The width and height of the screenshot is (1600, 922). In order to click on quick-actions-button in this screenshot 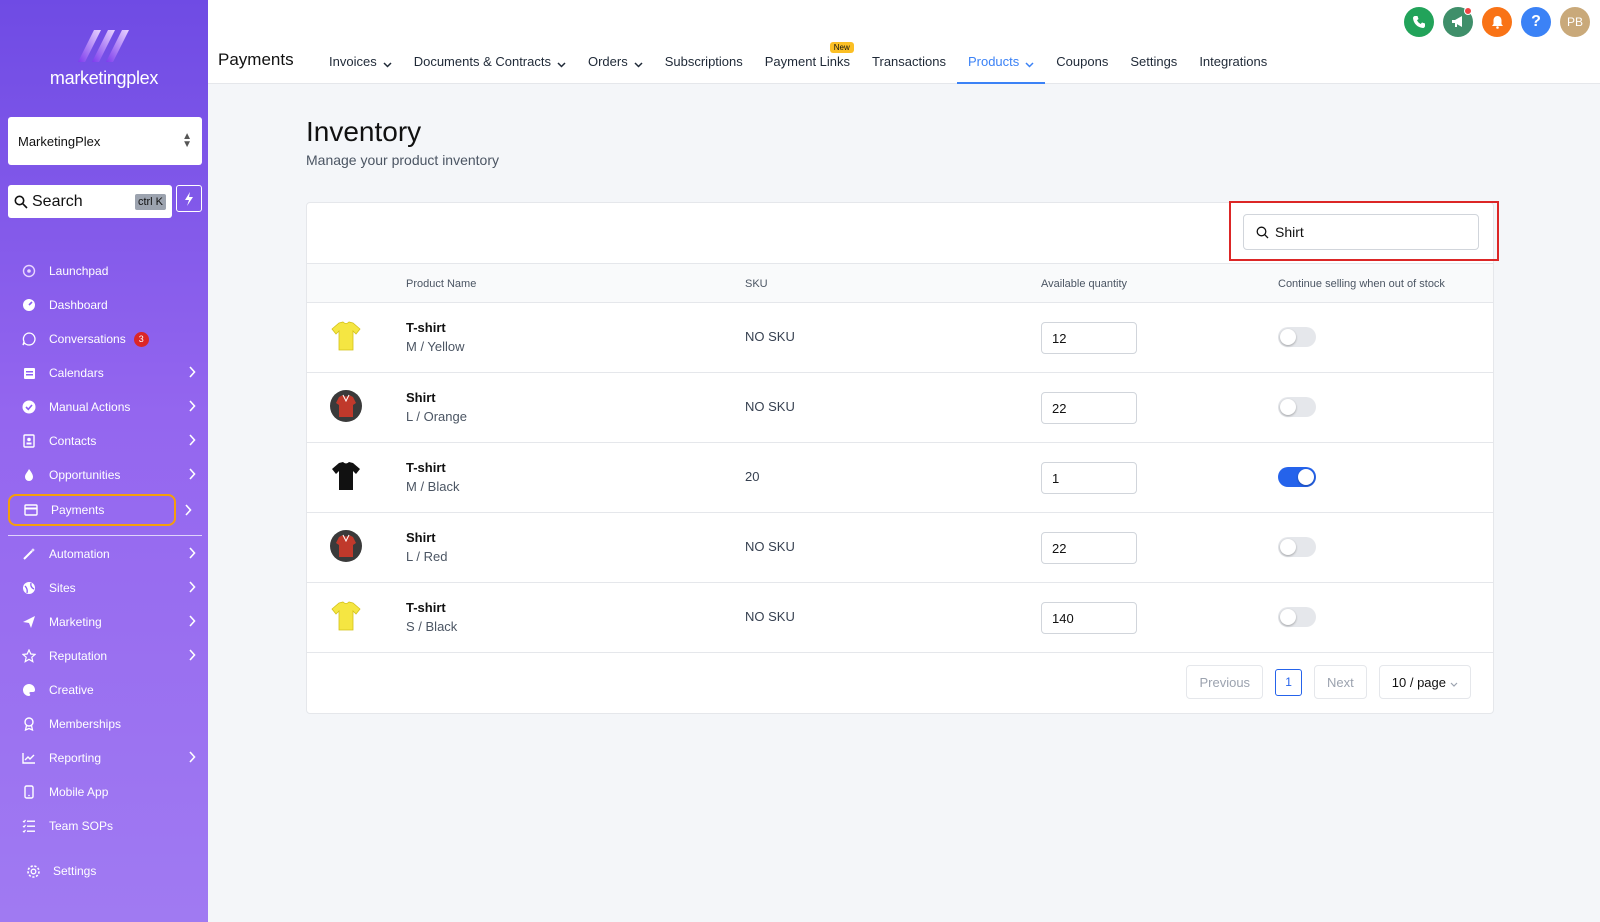, I will do `click(189, 198)`.